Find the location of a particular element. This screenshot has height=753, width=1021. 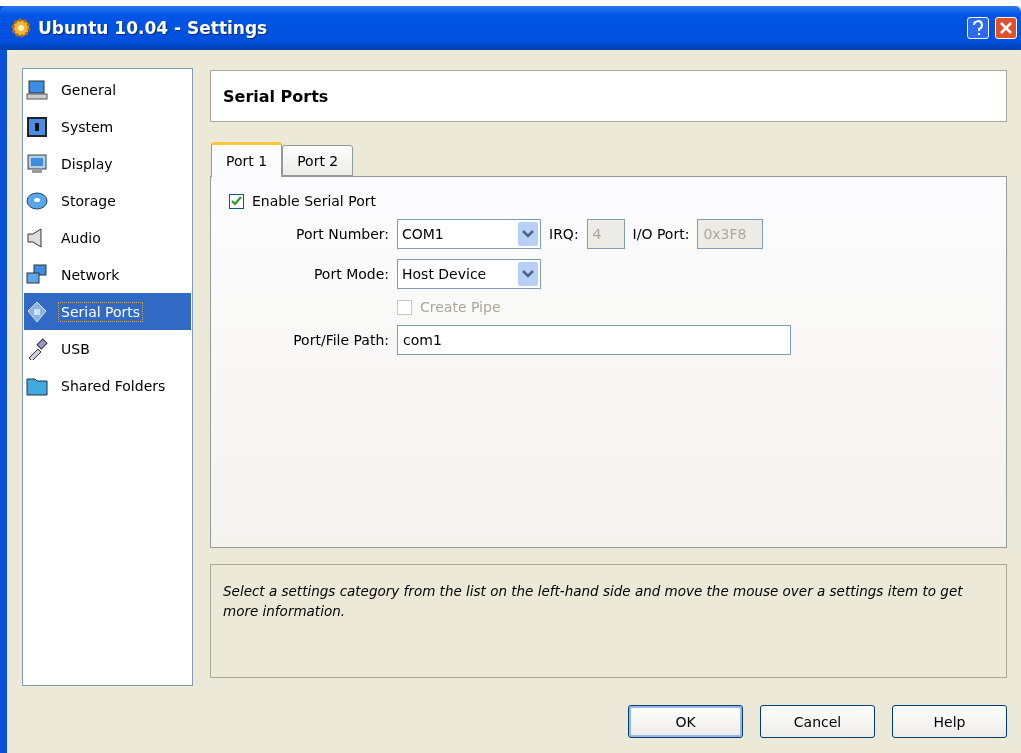

port-number-dropdown: COM1 is located at coordinates (469, 234).